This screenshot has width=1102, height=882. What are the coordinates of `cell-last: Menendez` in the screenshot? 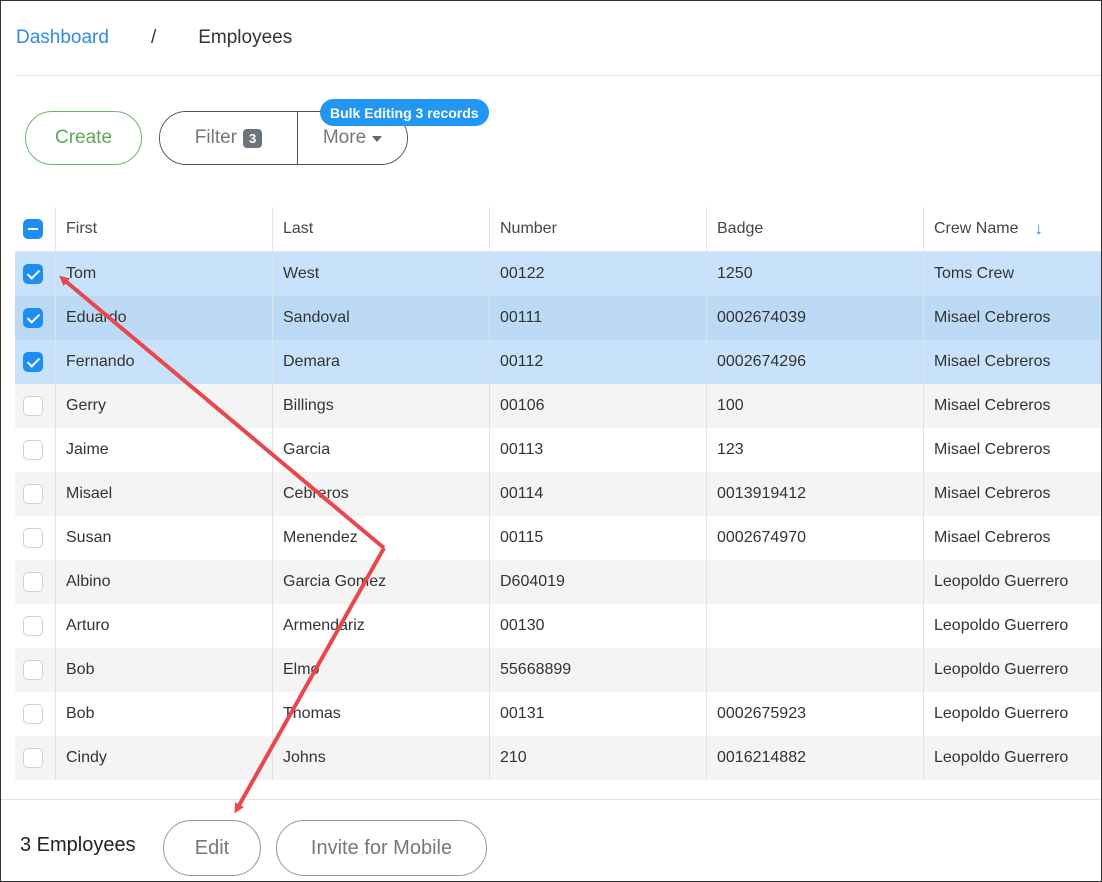 It's located at (380, 538).